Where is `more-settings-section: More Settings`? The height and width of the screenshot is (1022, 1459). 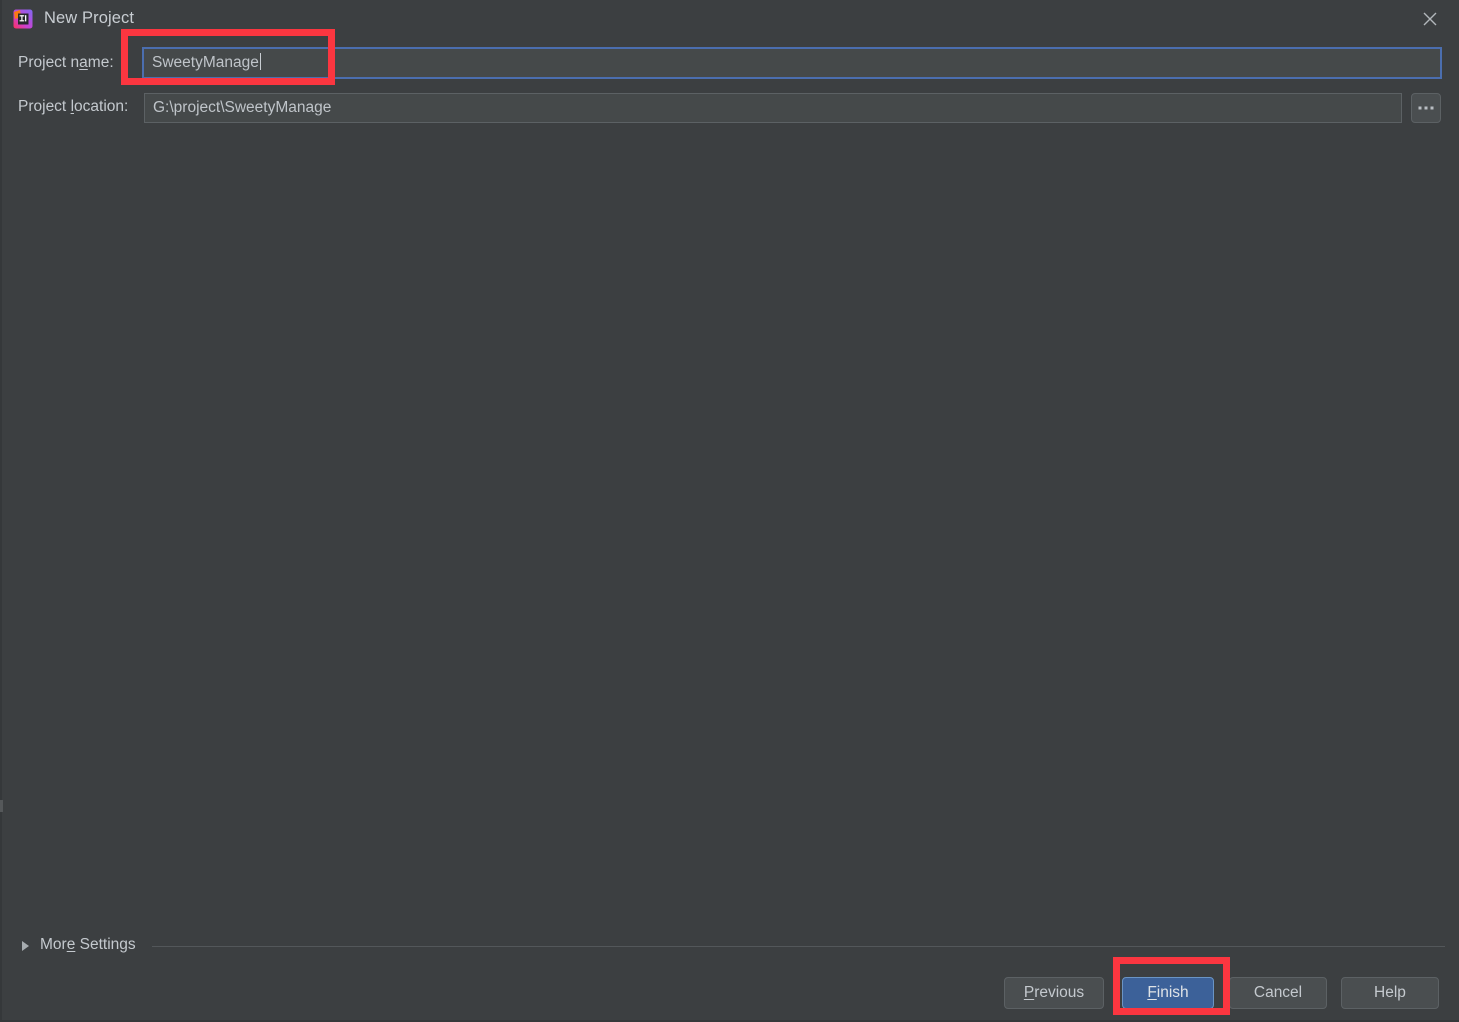
more-settings-section: More Settings is located at coordinates (729, 948).